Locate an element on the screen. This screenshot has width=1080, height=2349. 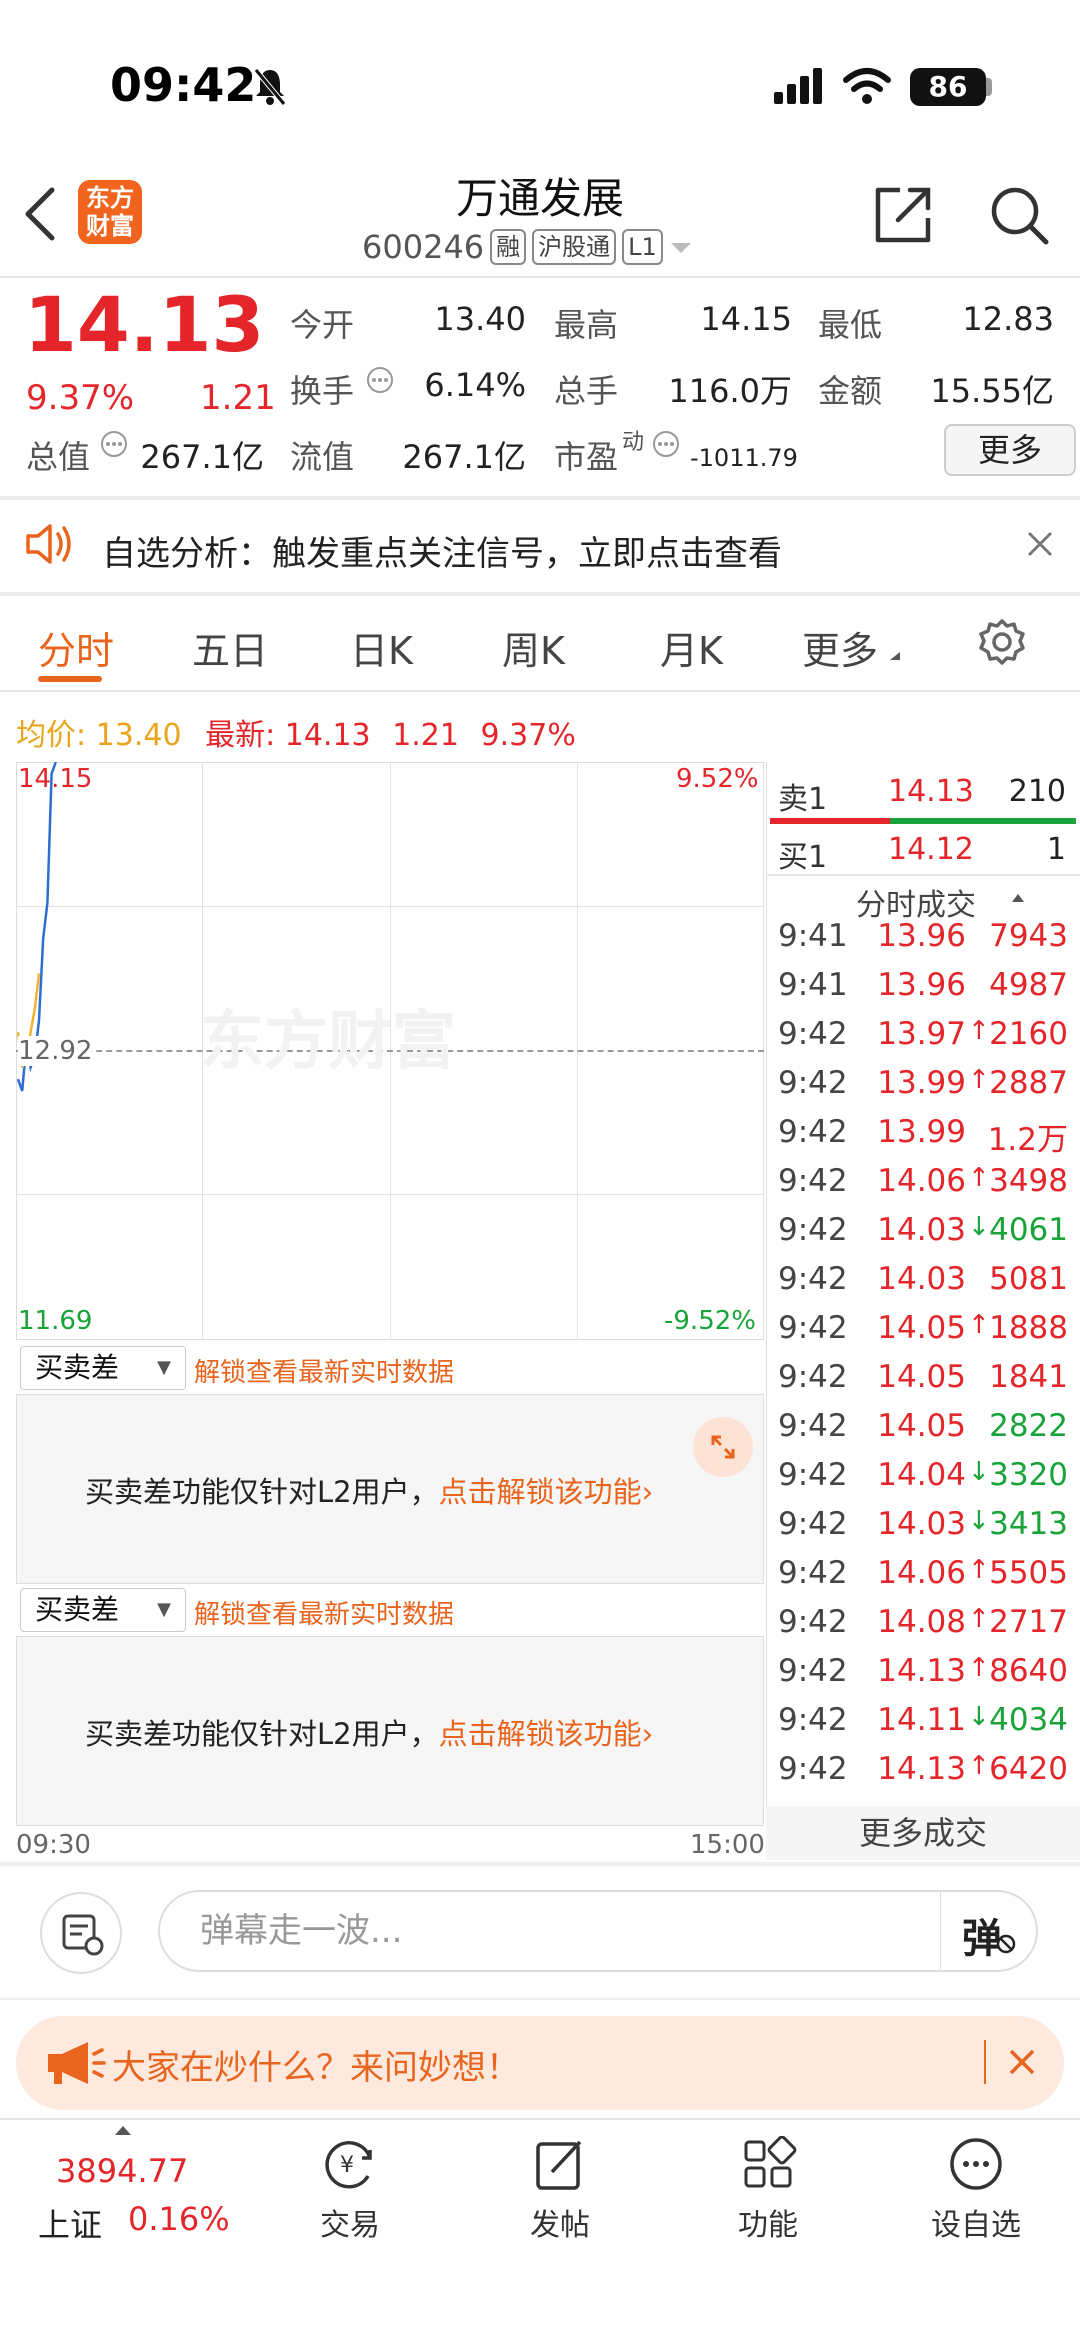
trade-time: 9:41 is located at coordinates (813, 936).